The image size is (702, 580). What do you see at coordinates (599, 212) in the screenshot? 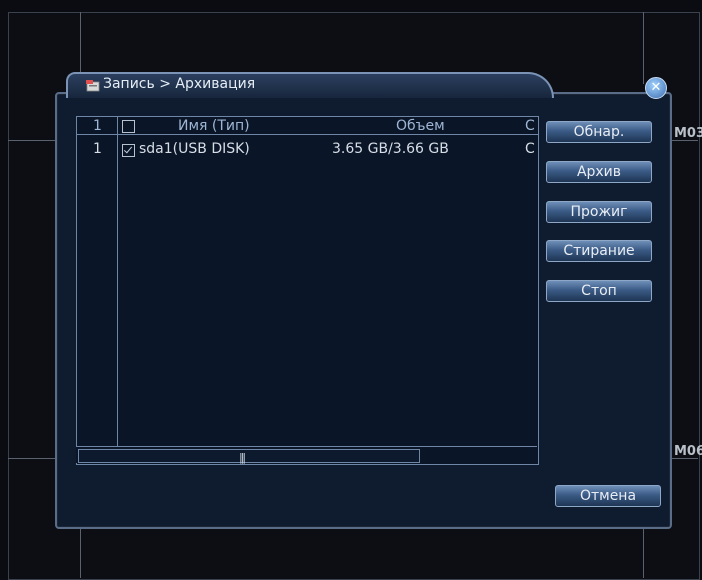
I see `burn-button: Прожиг` at bounding box center [599, 212].